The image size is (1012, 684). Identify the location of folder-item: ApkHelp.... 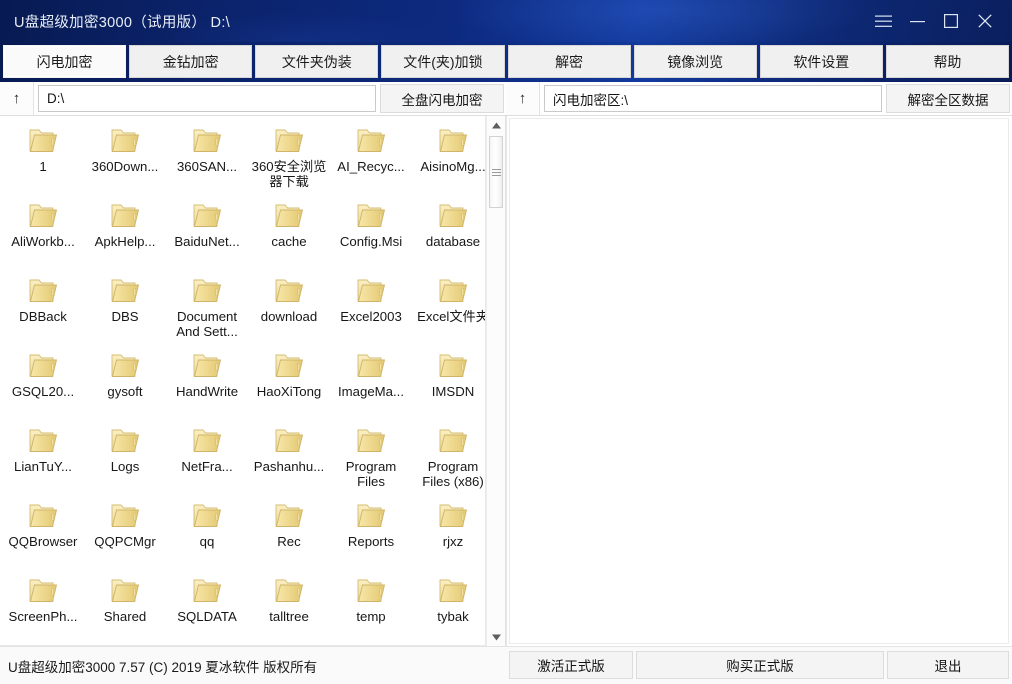
(125, 232).